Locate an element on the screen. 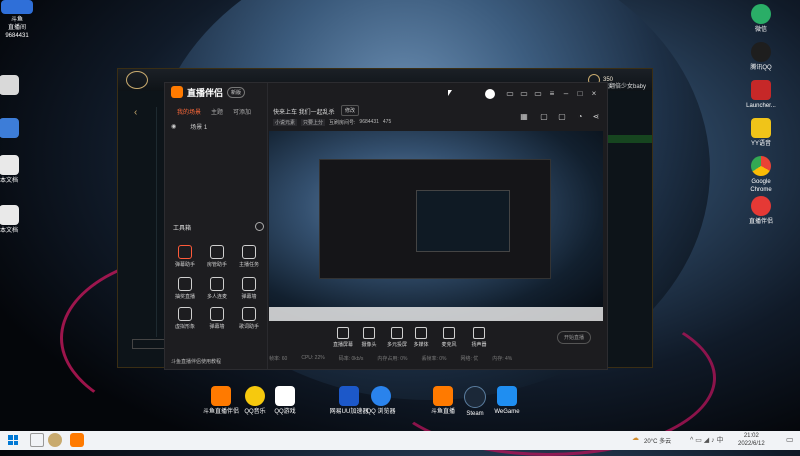 This screenshot has width=800, height=456. start-live-button: 开始直播 is located at coordinates (574, 337).